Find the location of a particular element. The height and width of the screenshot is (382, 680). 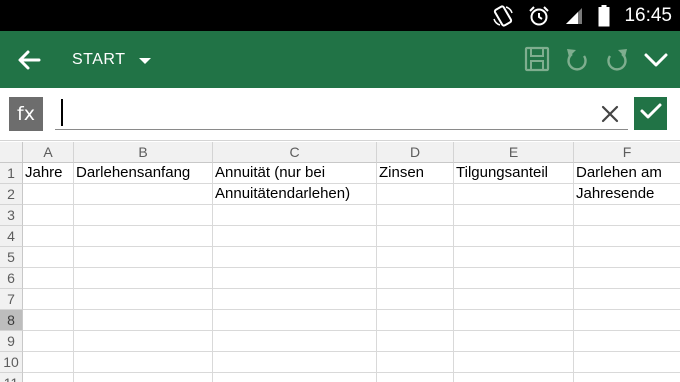

cell-d3 is located at coordinates (415, 215).